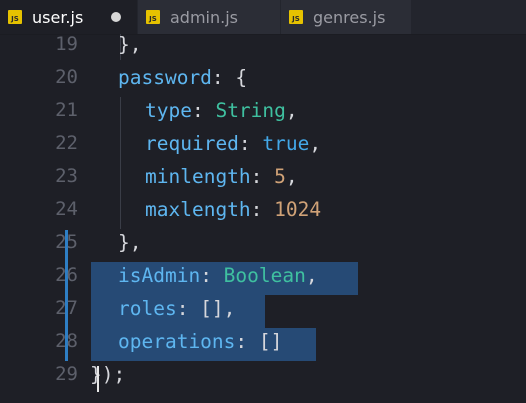 This screenshot has width=526, height=403. Describe the element at coordinates (159, 275) in the screenshot. I see `code-key: isAdmin` at that location.